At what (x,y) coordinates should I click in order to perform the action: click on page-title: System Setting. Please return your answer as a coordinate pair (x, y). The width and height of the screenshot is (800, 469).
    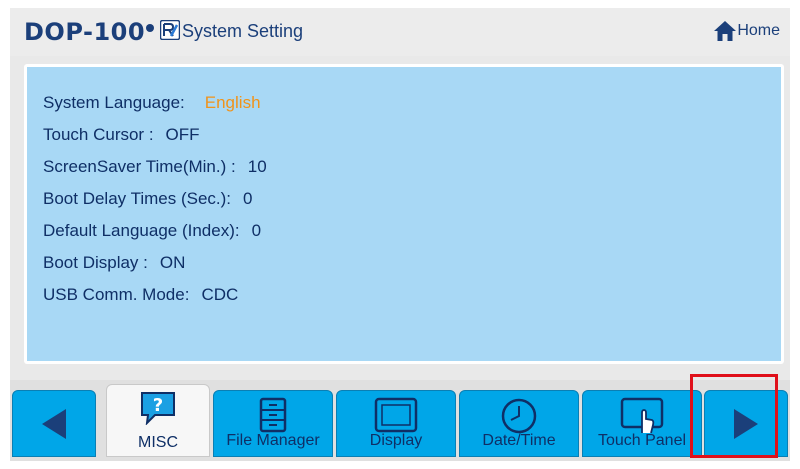
    Looking at the image, I should click on (243, 31).